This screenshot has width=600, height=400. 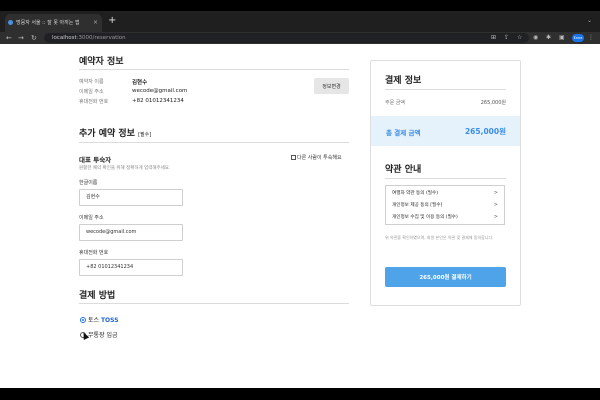 I want to click on extra-info-title-text: 추가 예약 정보, so click(x=107, y=134).